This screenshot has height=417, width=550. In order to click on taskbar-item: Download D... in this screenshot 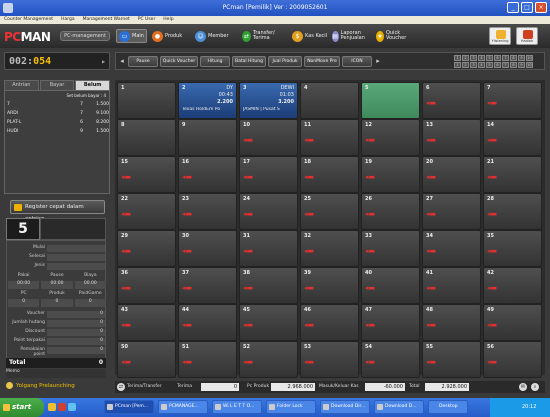, I will do `click(399, 407)`.